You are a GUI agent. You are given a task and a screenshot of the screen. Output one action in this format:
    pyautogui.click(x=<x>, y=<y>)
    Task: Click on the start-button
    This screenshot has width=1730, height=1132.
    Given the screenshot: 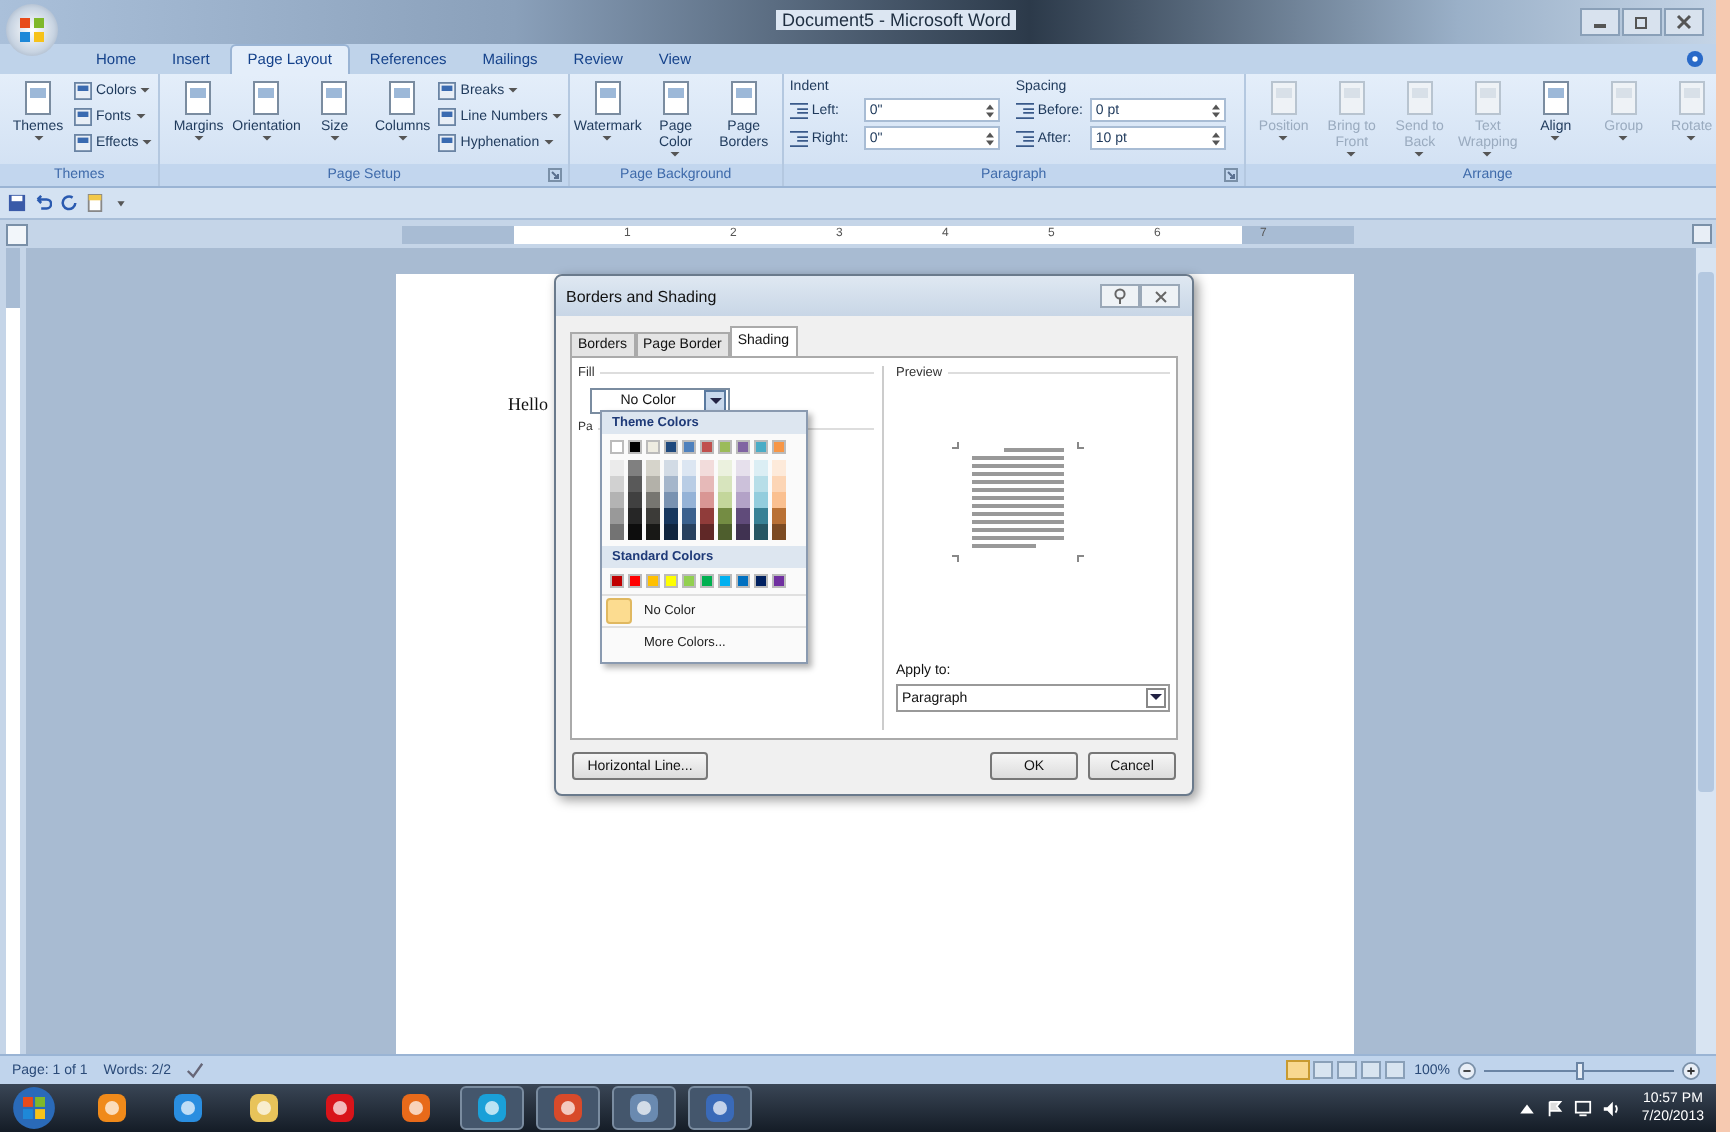 What is the action you would take?
    pyautogui.click(x=34, y=1108)
    